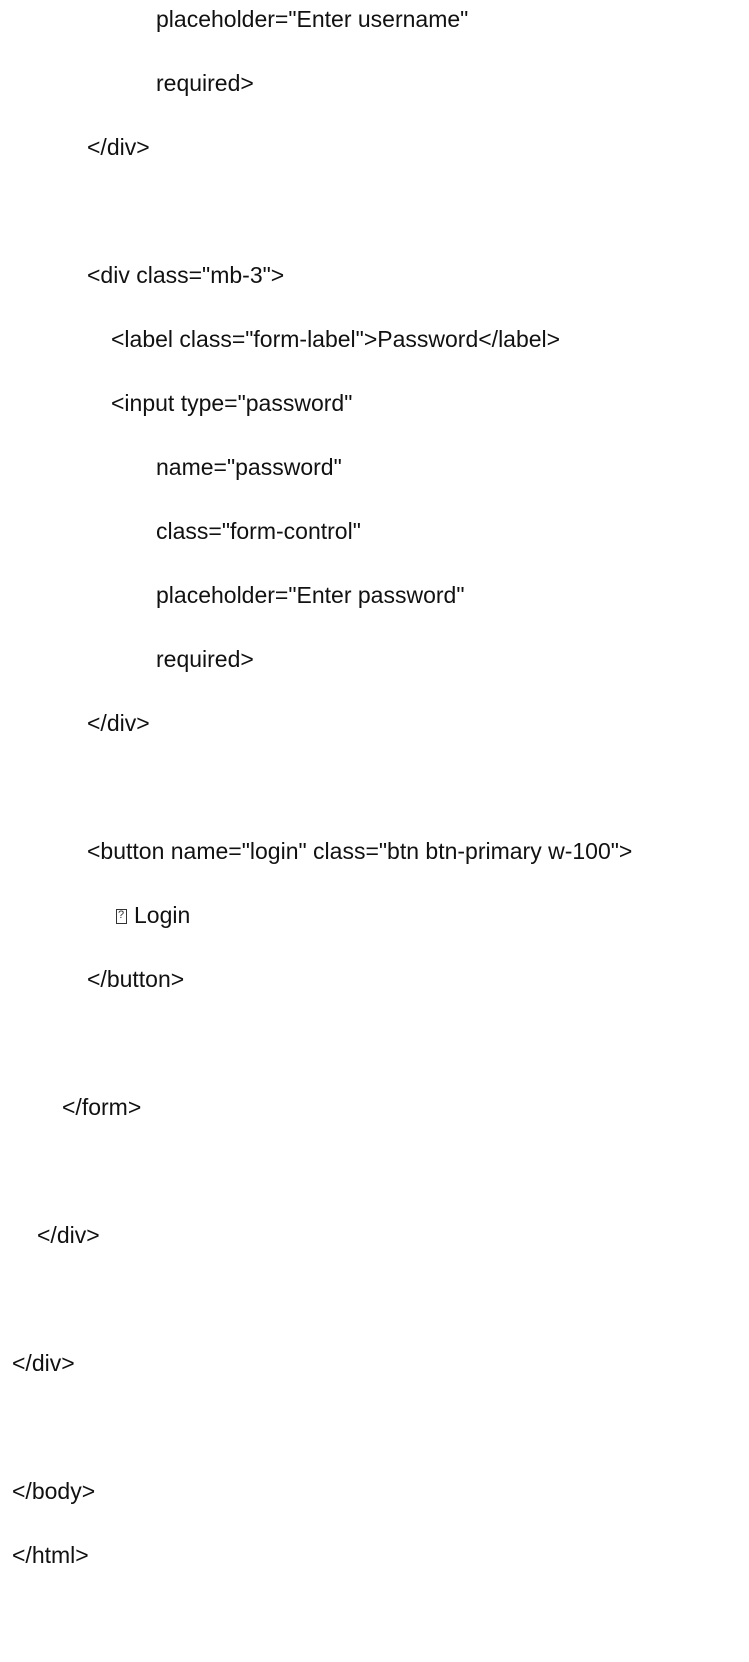 The image size is (749, 1662). Describe the element at coordinates (258, 531) in the screenshot. I see `code-line-class-form-control: class="form-control"` at that location.